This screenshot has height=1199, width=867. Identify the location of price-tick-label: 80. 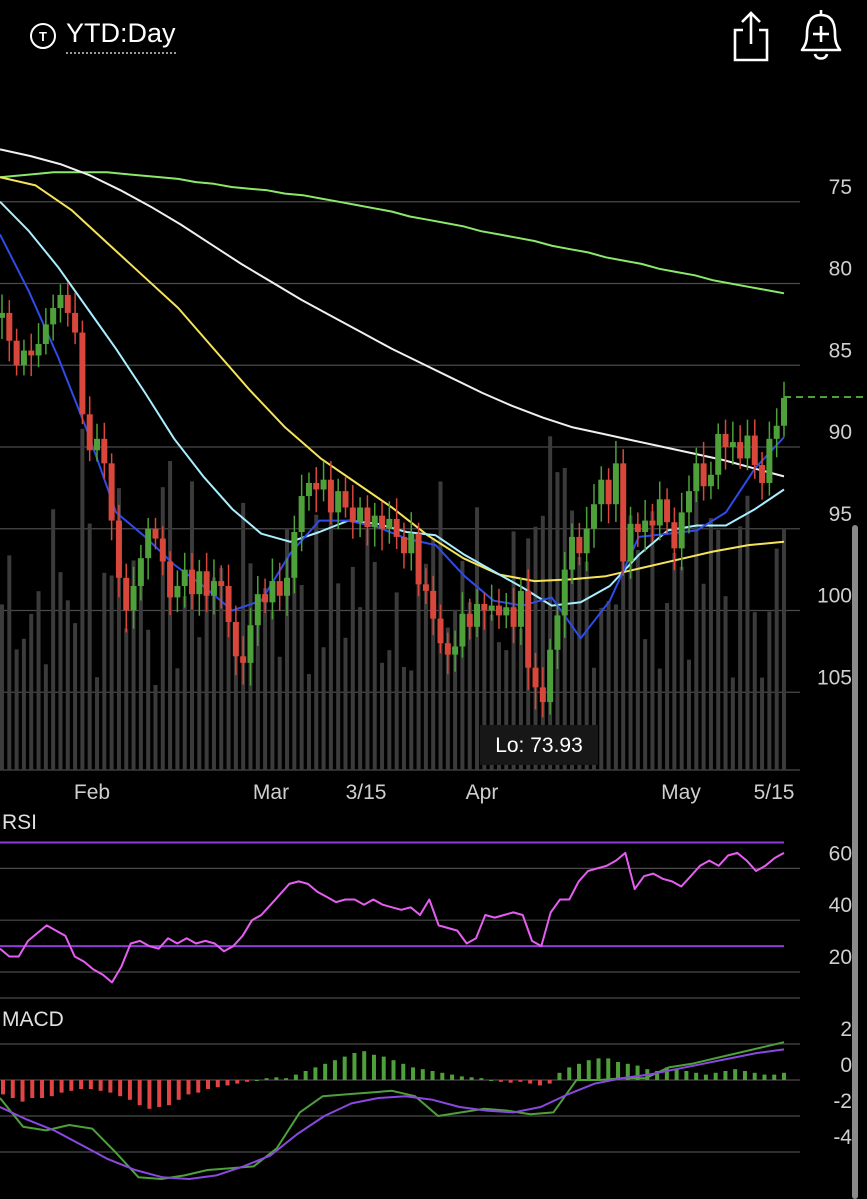
(840, 269).